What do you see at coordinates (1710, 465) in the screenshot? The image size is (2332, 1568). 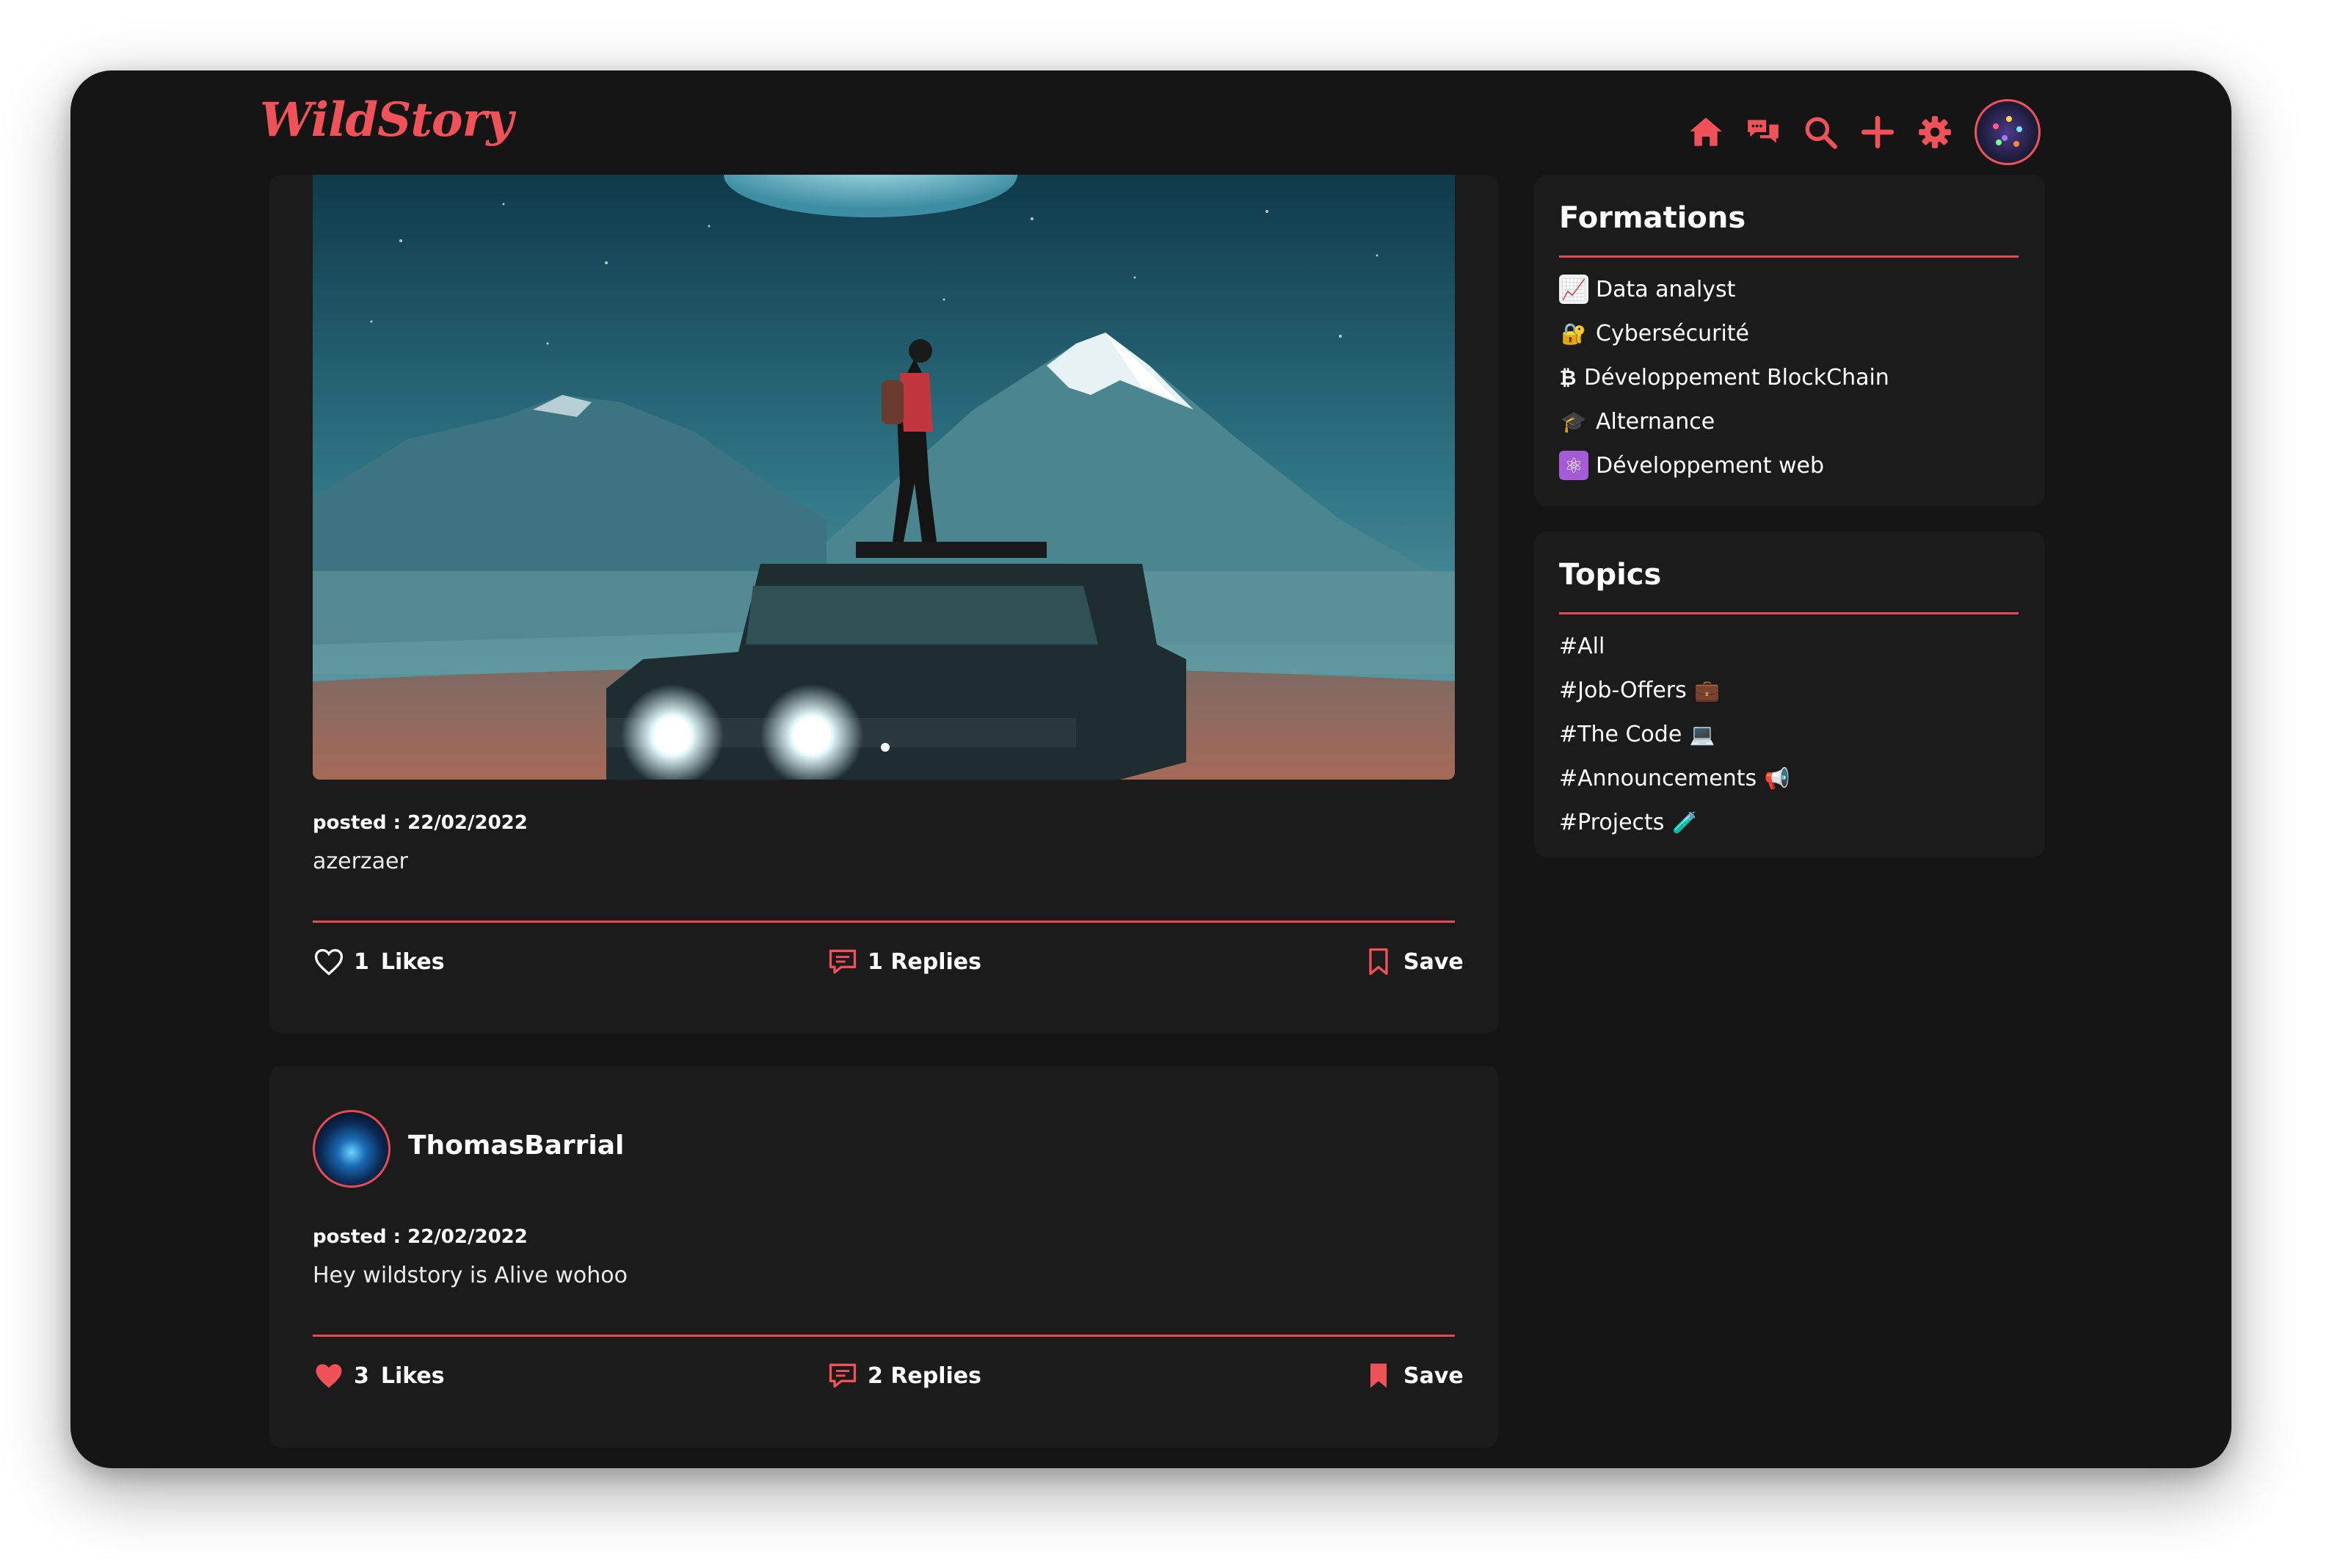 I see `formation-label: Développement web` at bounding box center [1710, 465].